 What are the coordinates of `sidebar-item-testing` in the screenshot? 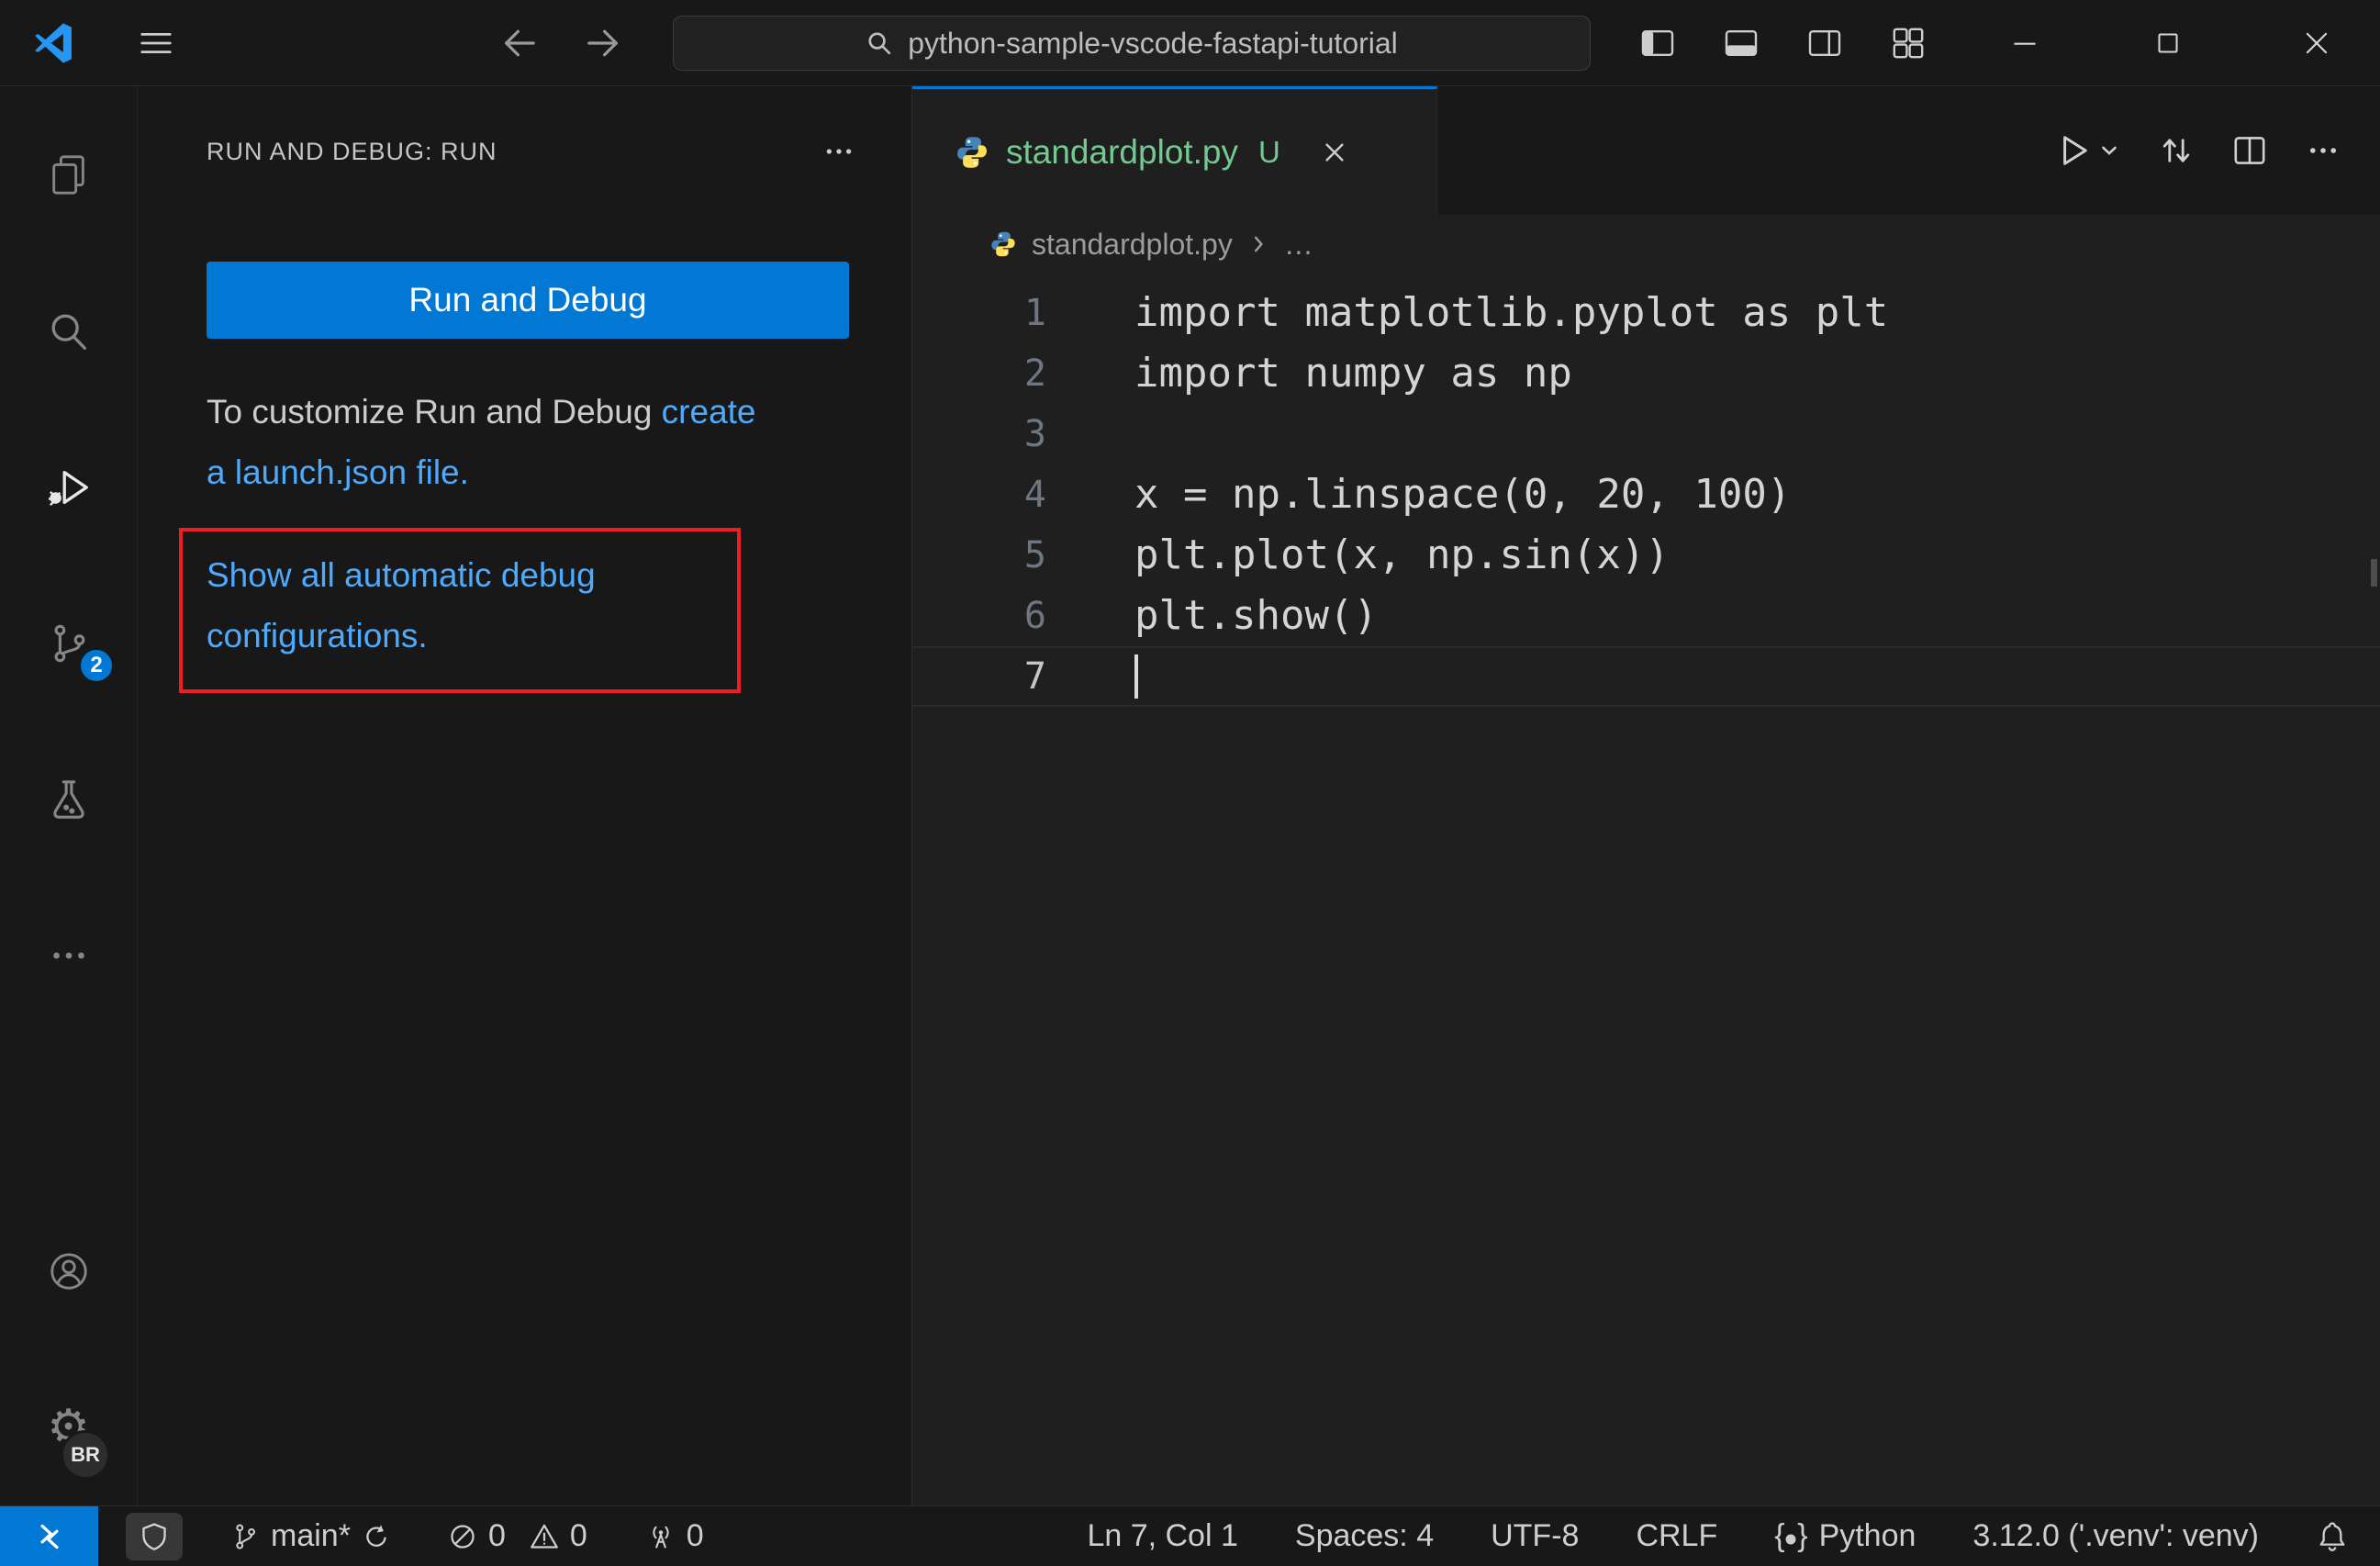 It's located at (68, 799).